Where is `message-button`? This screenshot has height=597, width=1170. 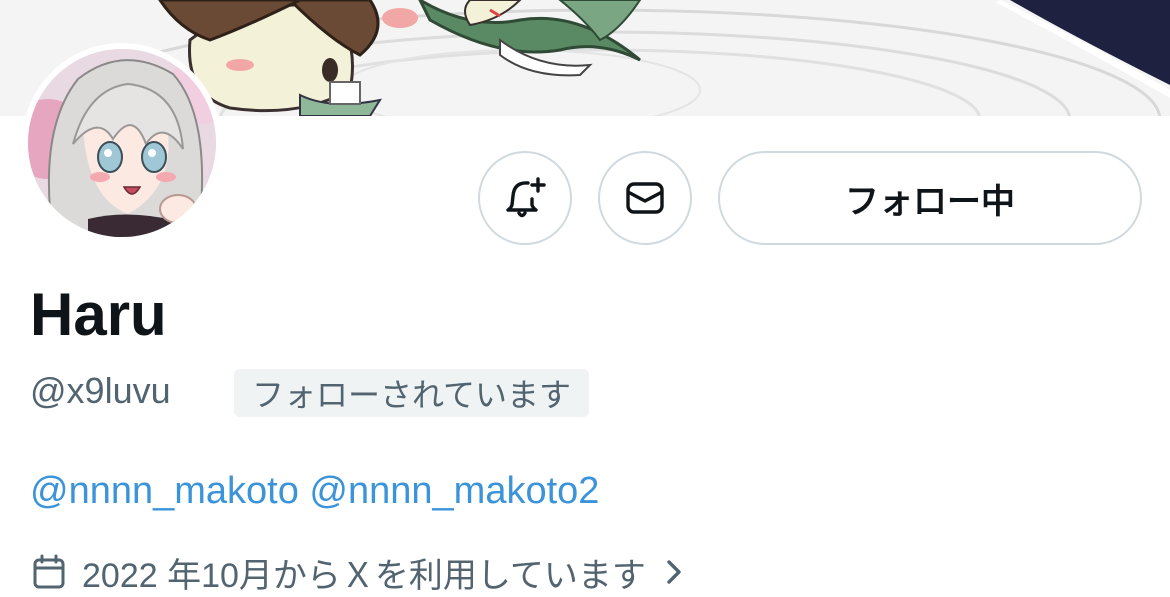 message-button is located at coordinates (645, 198).